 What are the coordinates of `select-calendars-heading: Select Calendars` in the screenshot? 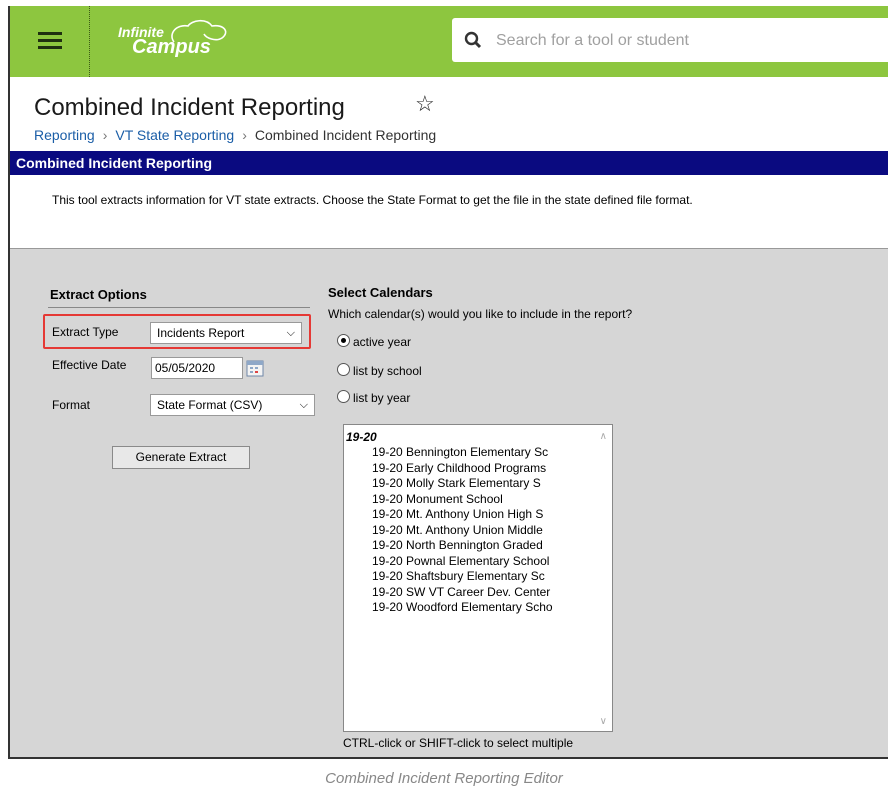 It's located at (380, 292).